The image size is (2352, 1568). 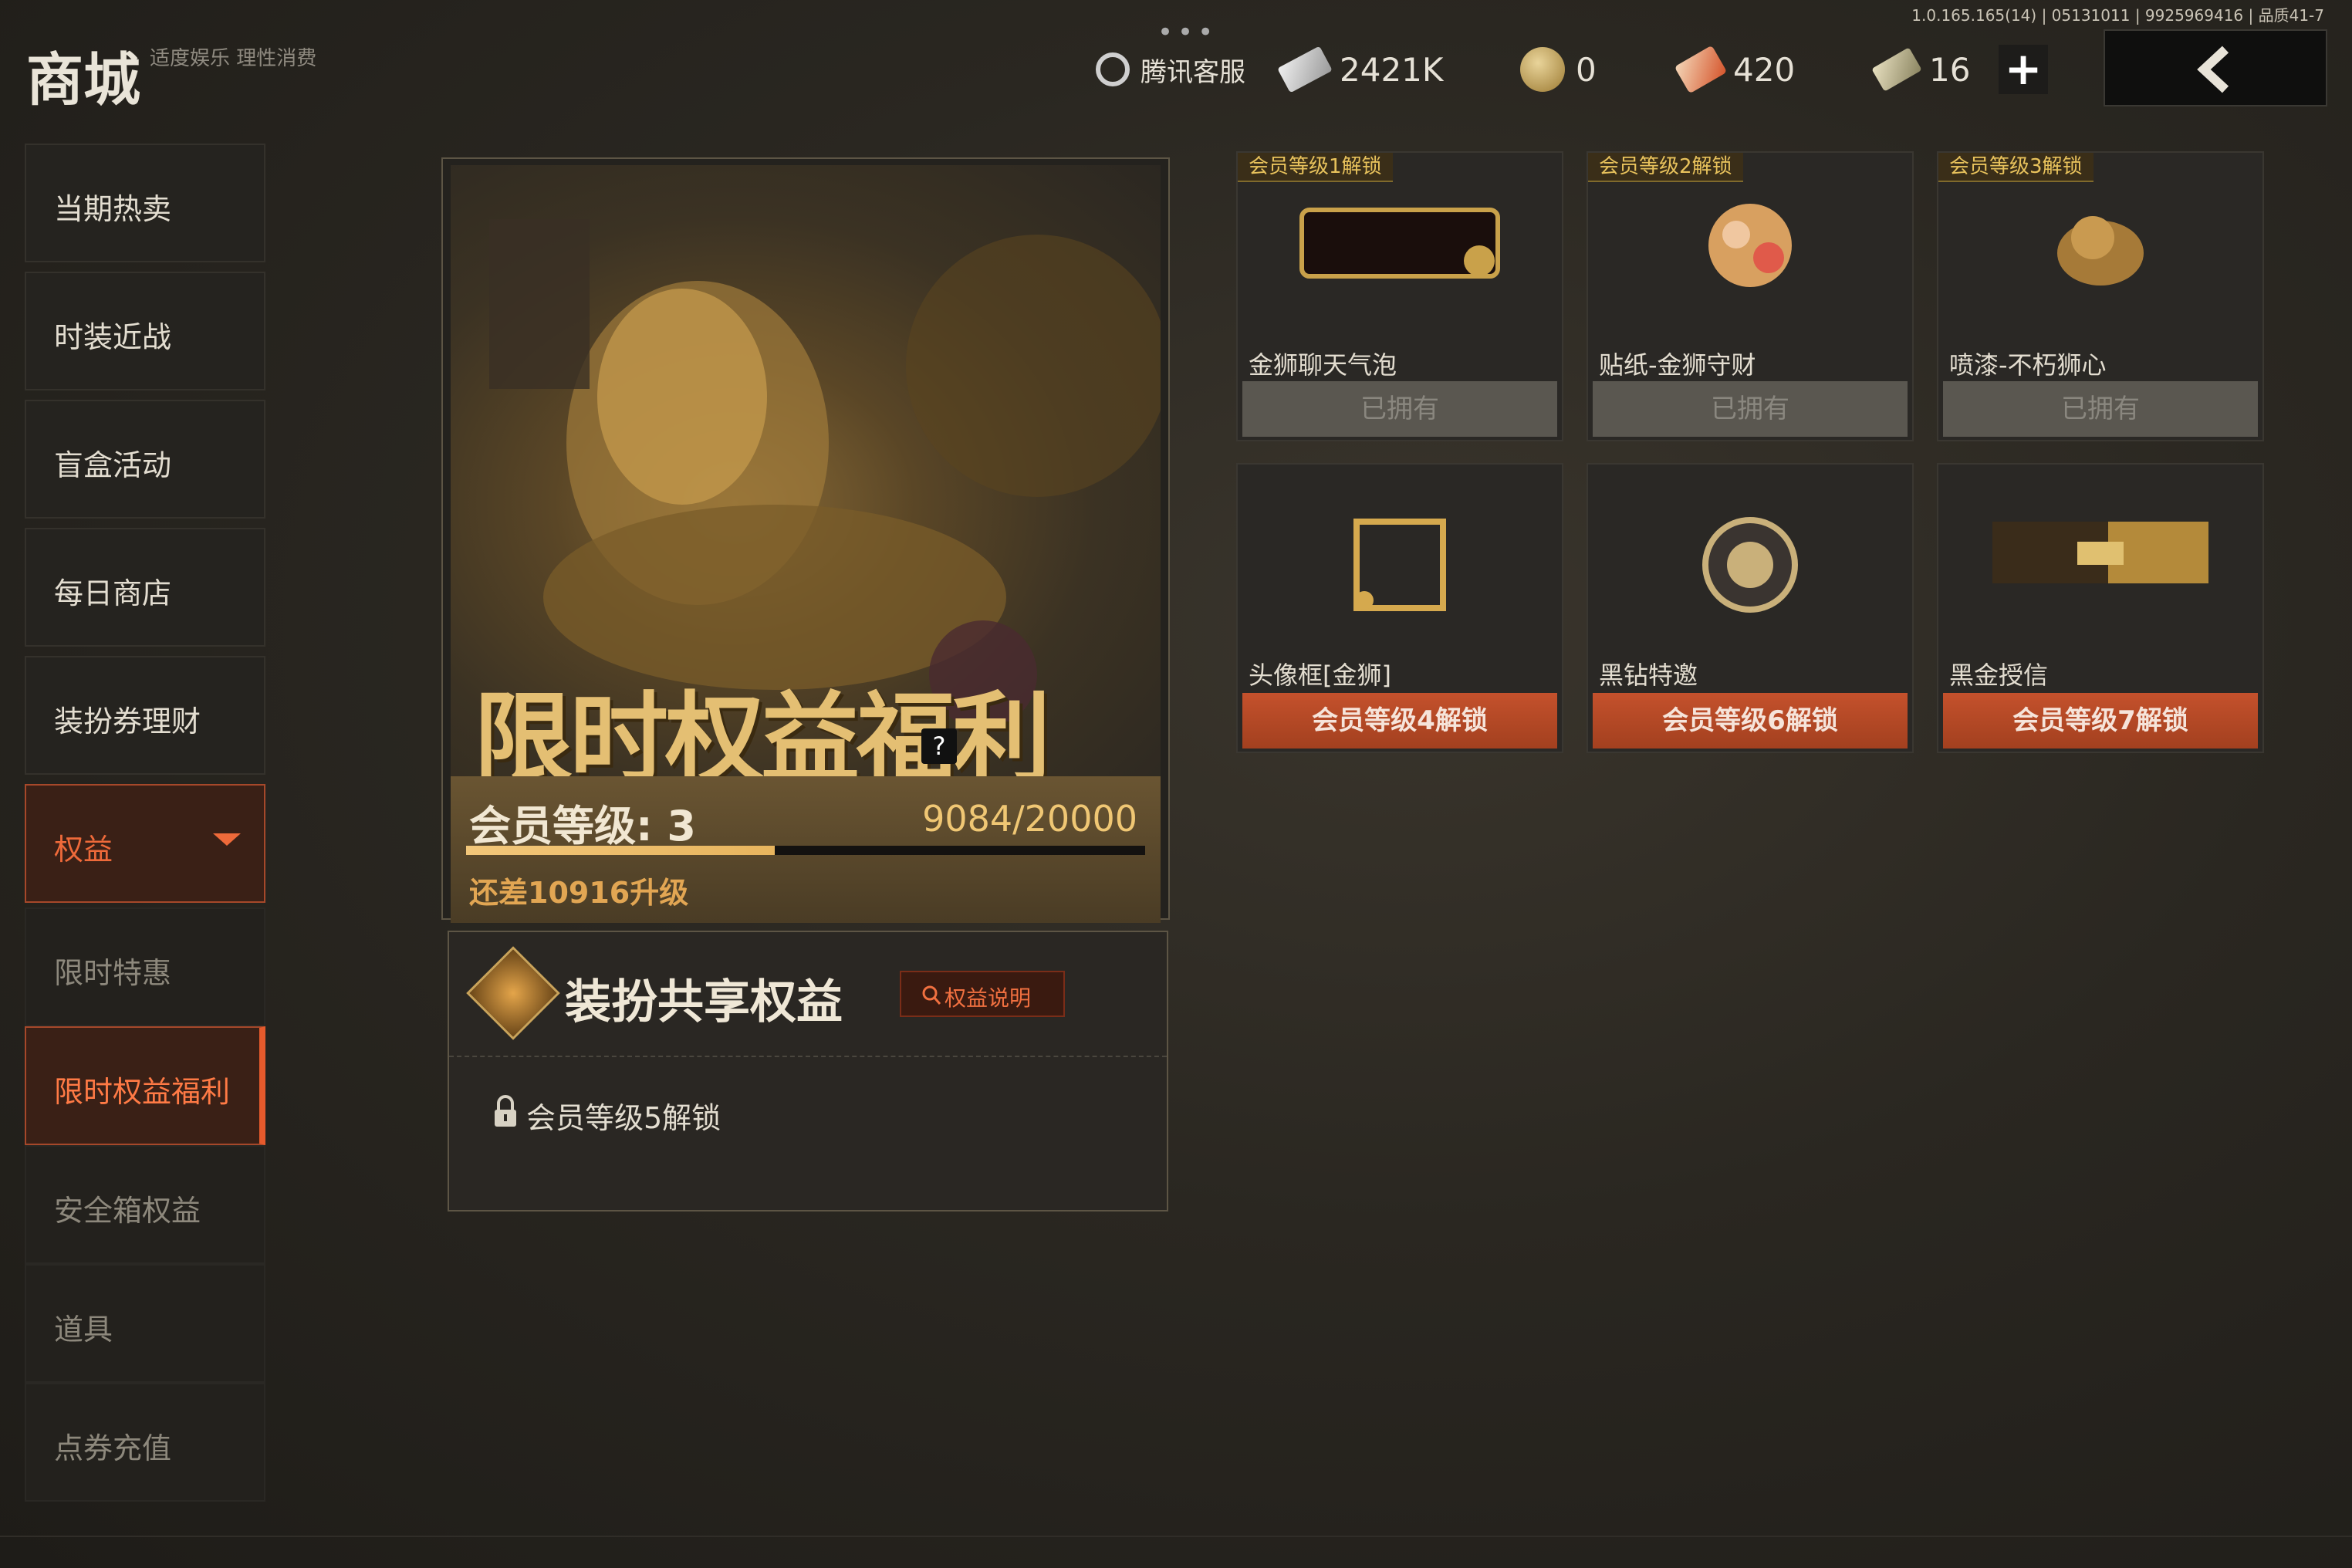 I want to click on resource-coin: 0, so click(x=1558, y=69).